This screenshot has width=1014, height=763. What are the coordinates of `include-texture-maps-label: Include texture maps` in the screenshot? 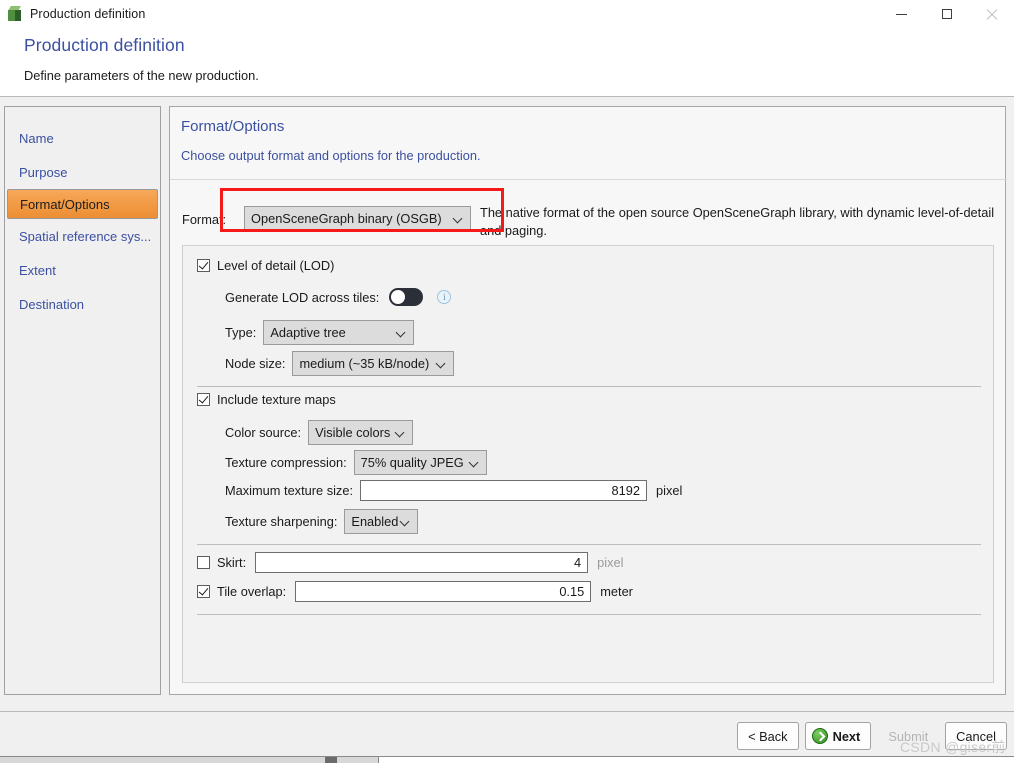 It's located at (276, 399).